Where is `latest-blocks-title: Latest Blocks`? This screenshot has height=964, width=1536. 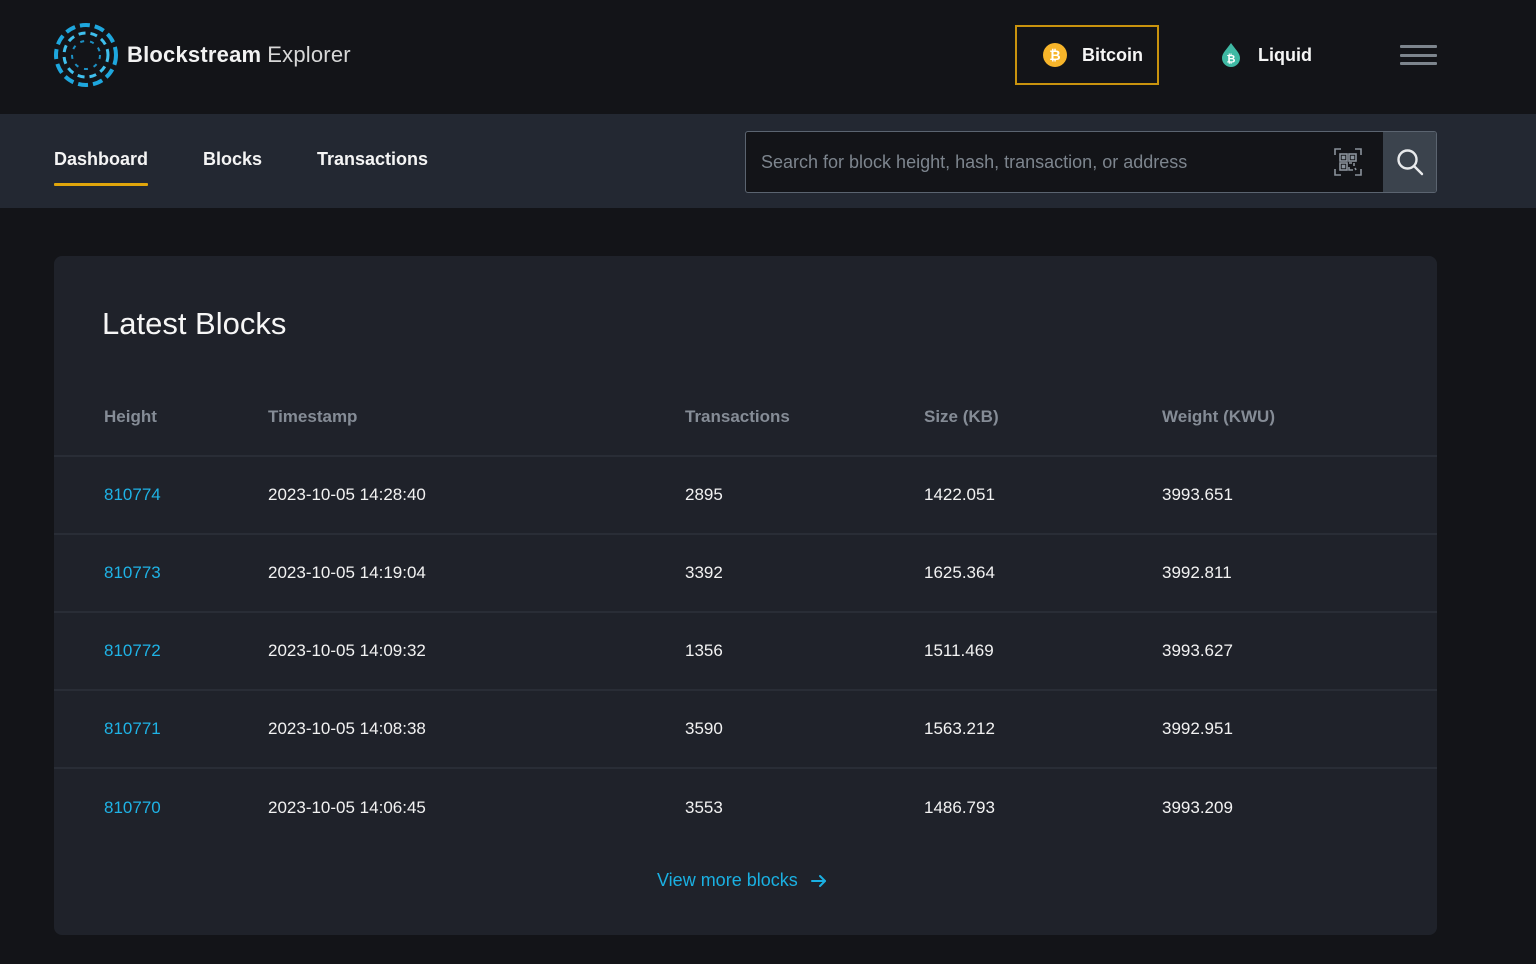 latest-blocks-title: Latest Blocks is located at coordinates (194, 323).